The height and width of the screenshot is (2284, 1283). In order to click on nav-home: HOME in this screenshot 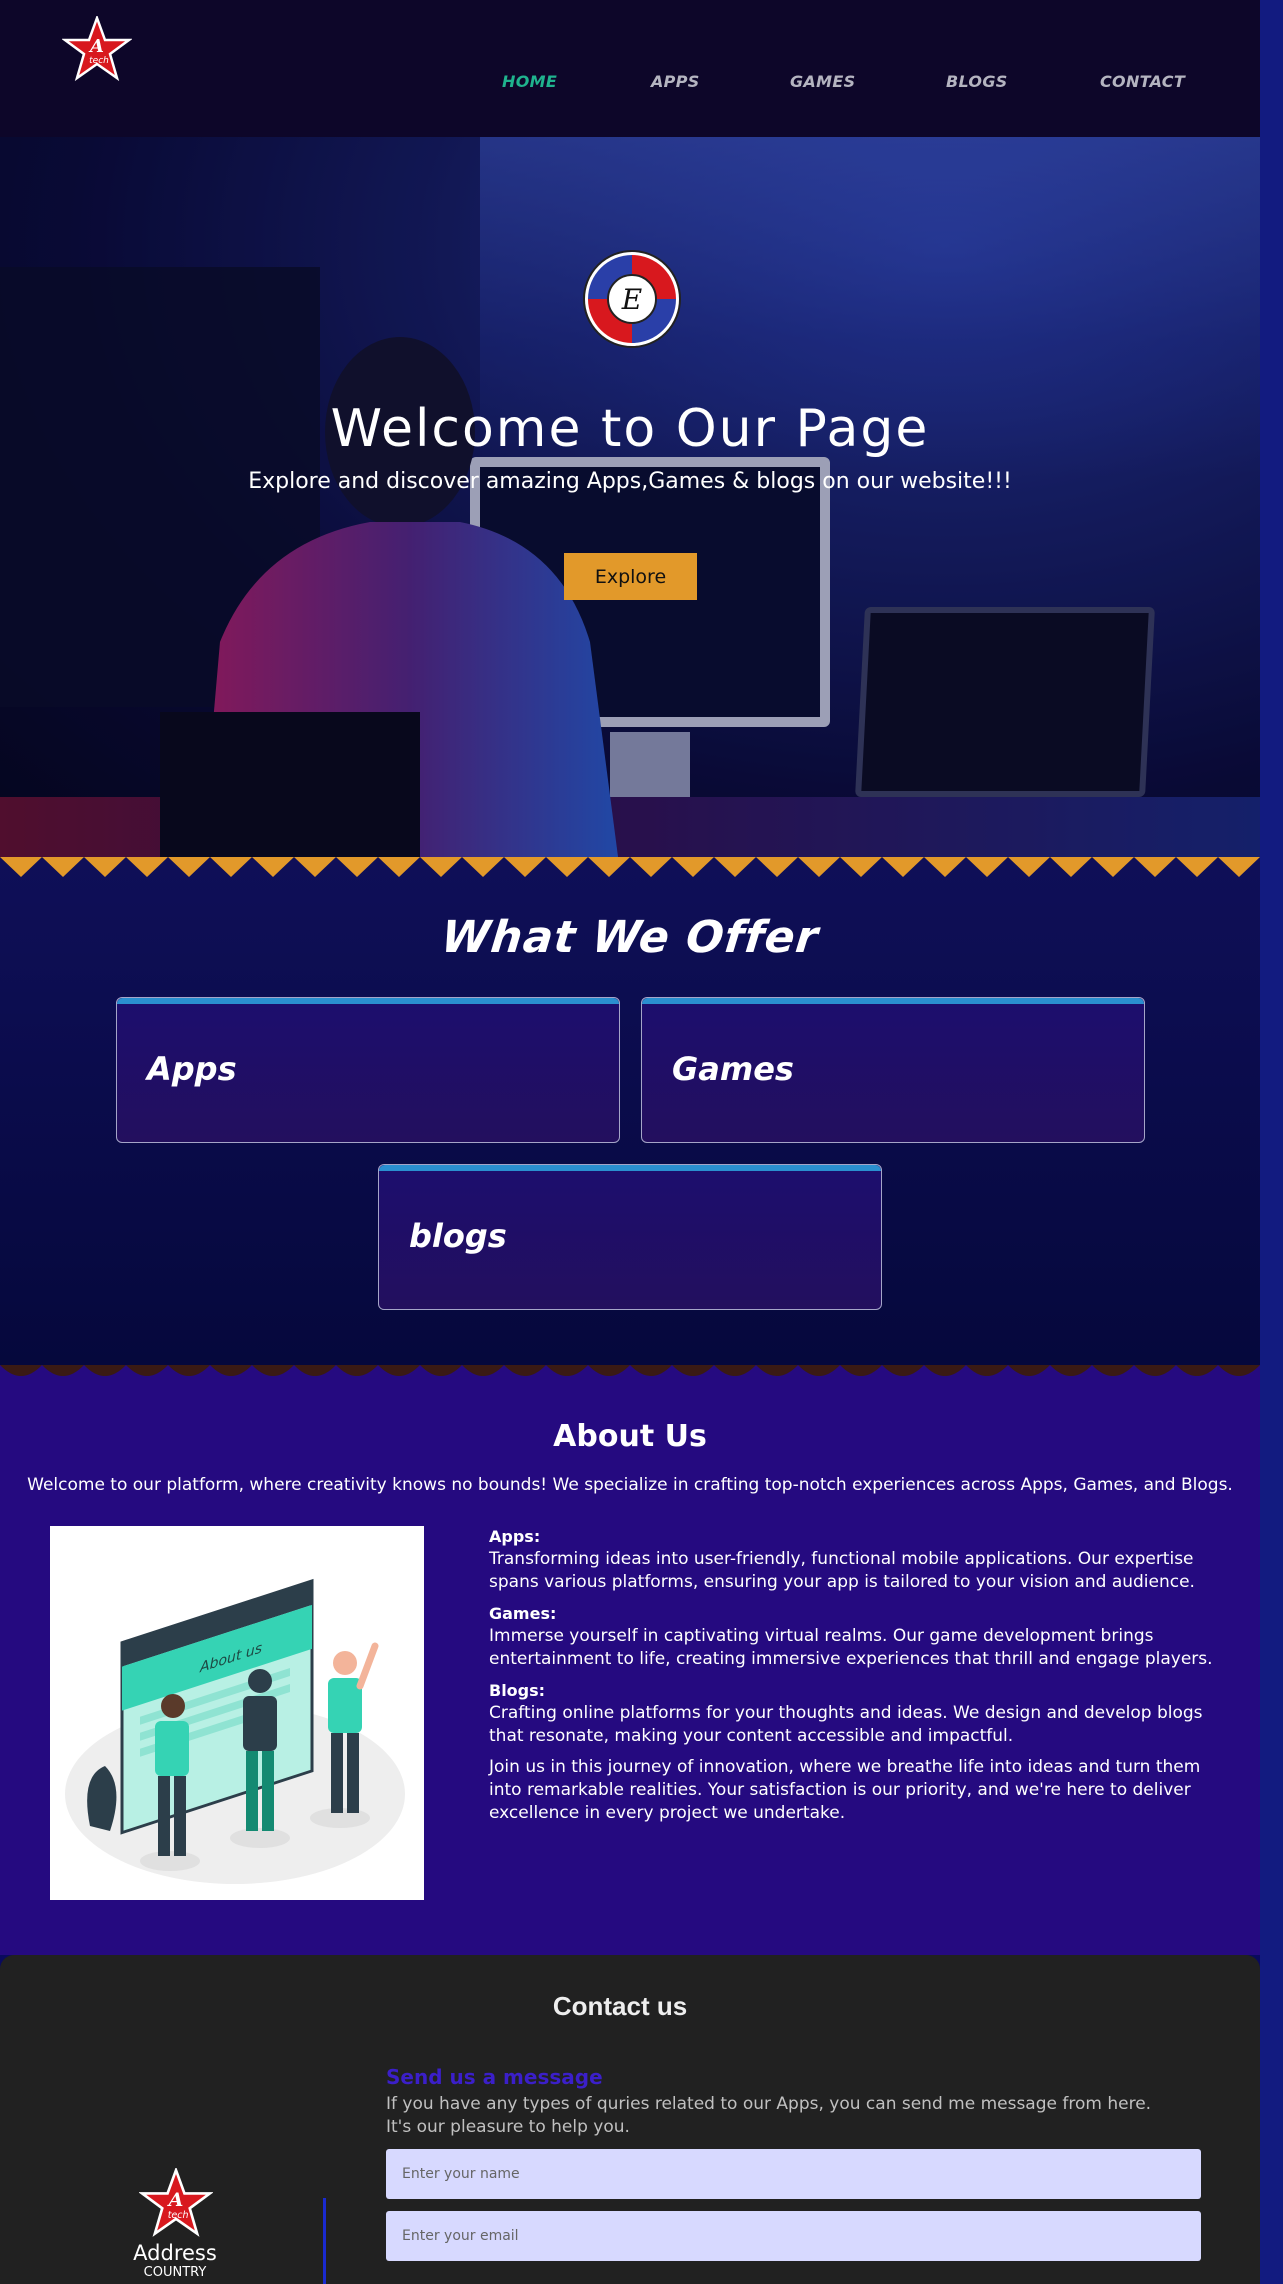, I will do `click(529, 81)`.